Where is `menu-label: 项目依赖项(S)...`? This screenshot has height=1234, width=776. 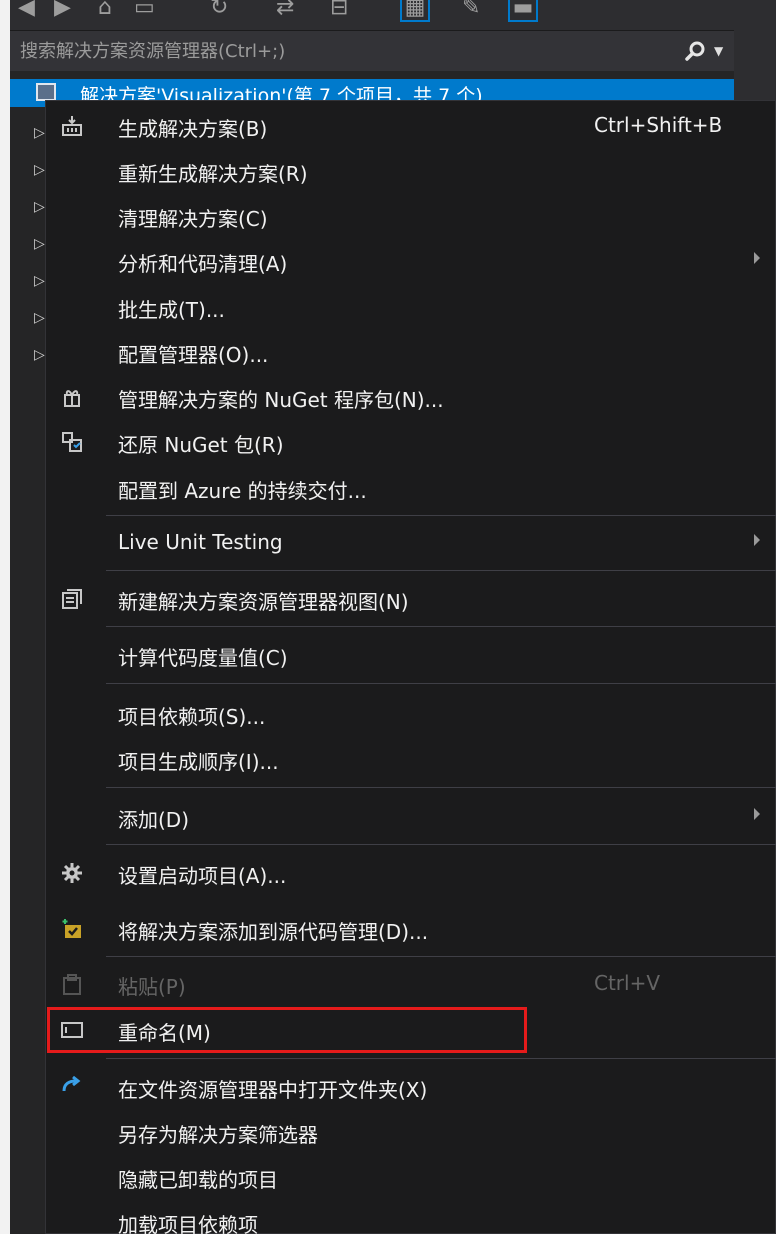 menu-label: 项目依赖项(S)... is located at coordinates (192, 717).